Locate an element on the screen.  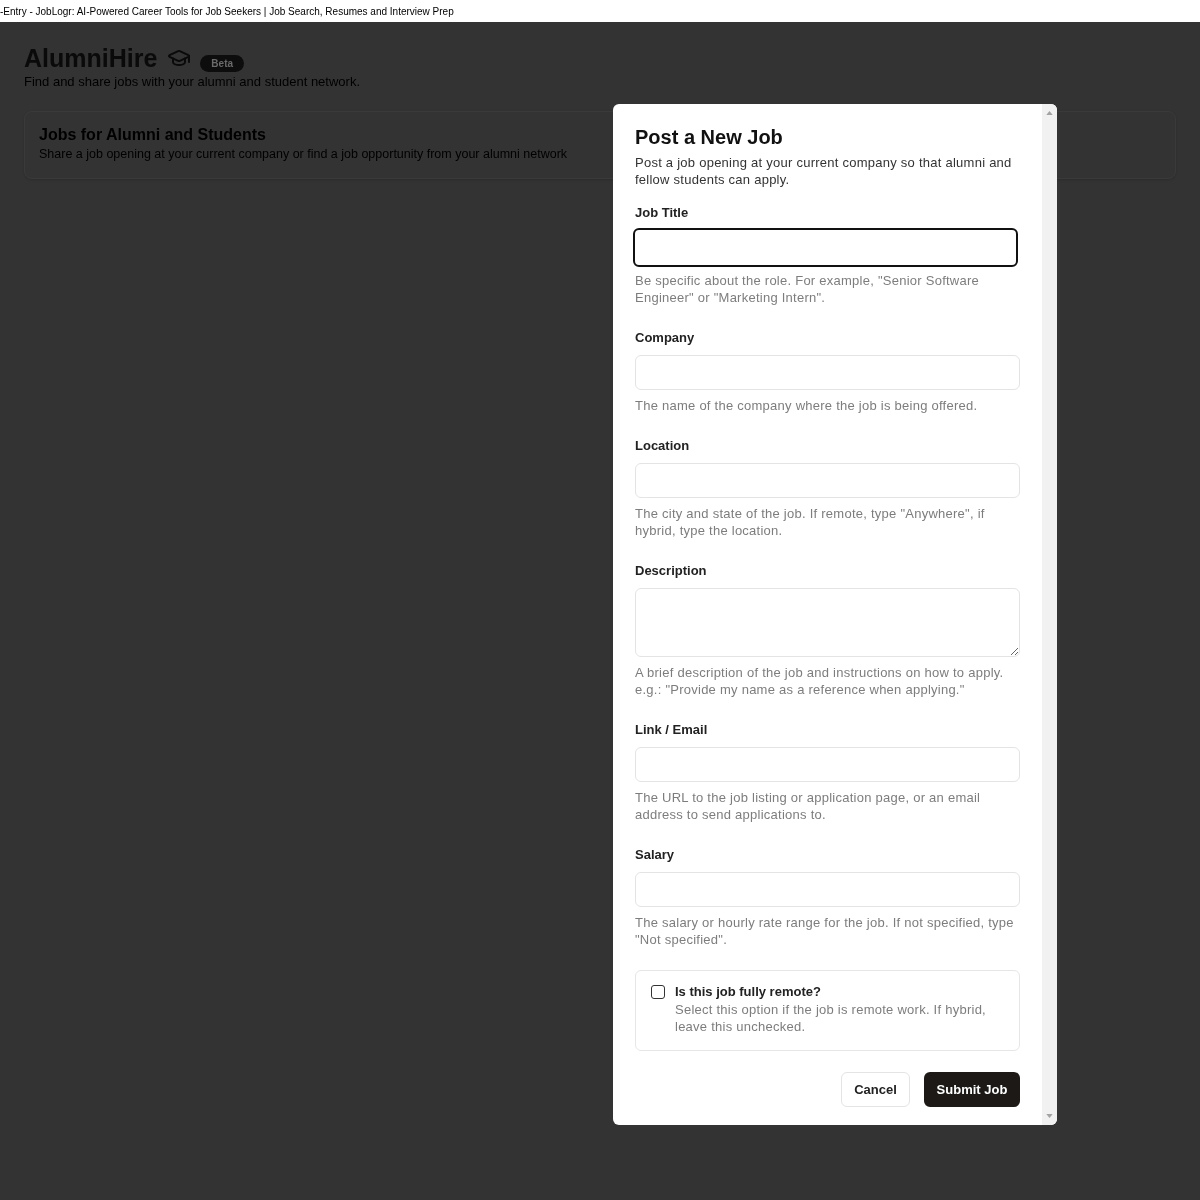
field-label: Job Title is located at coordinates (662, 213).